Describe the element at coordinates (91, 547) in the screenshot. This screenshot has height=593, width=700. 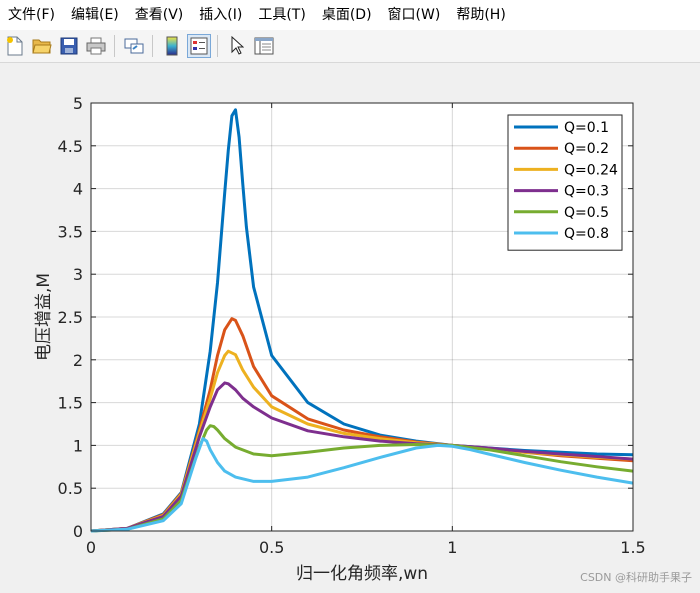
I see `x-tick-label: 0` at that location.